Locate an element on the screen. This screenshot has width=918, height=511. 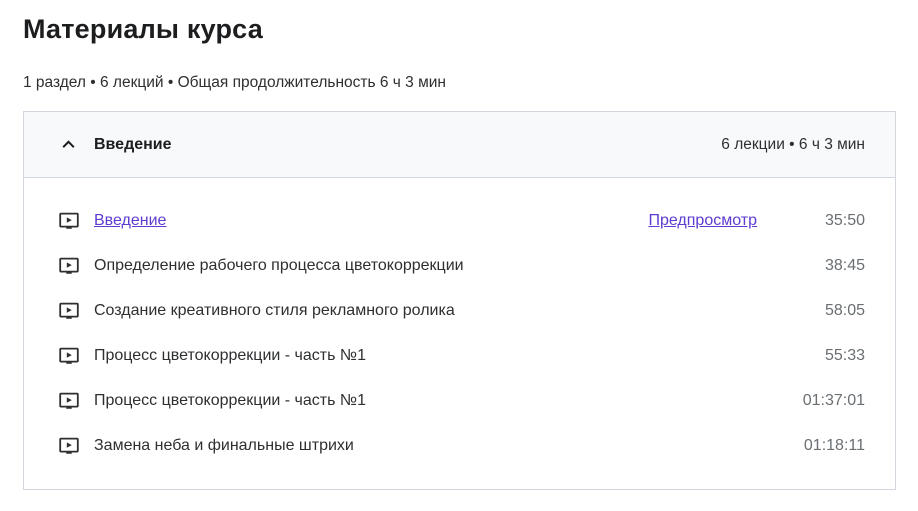
preview-link: Предпросмотр is located at coordinates (702, 221).